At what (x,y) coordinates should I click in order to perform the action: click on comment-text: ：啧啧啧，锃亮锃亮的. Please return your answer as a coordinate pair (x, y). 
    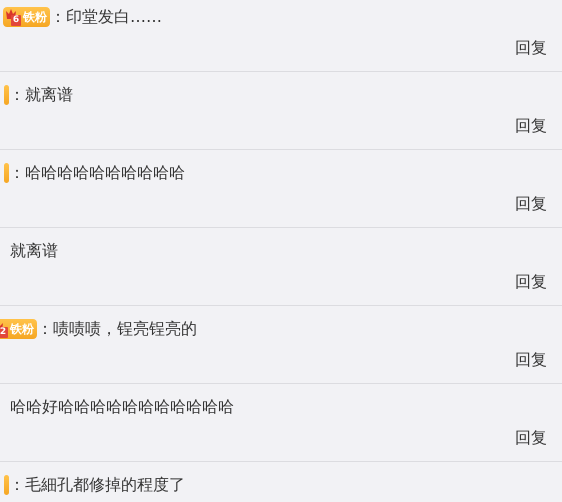
    Looking at the image, I should click on (117, 329).